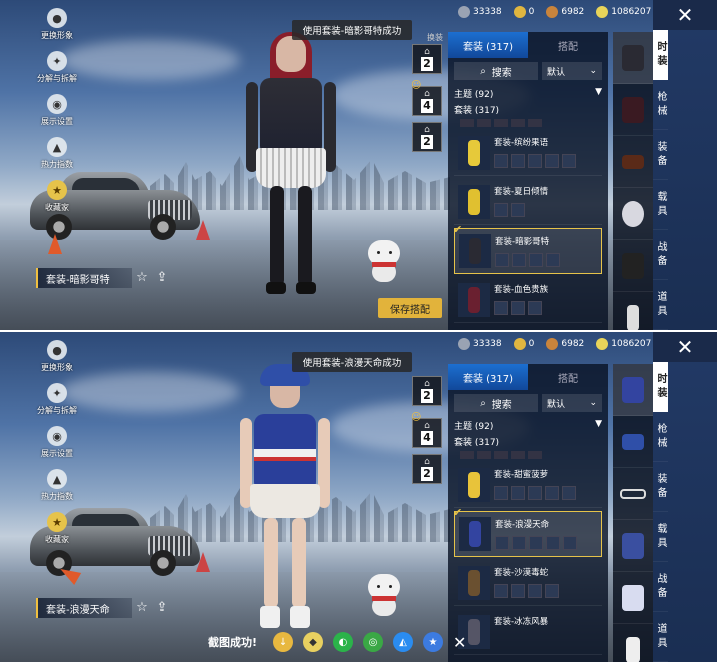  Describe the element at coordinates (528, 300) in the screenshot. I see `list-item: 套装-血色贵族` at that location.